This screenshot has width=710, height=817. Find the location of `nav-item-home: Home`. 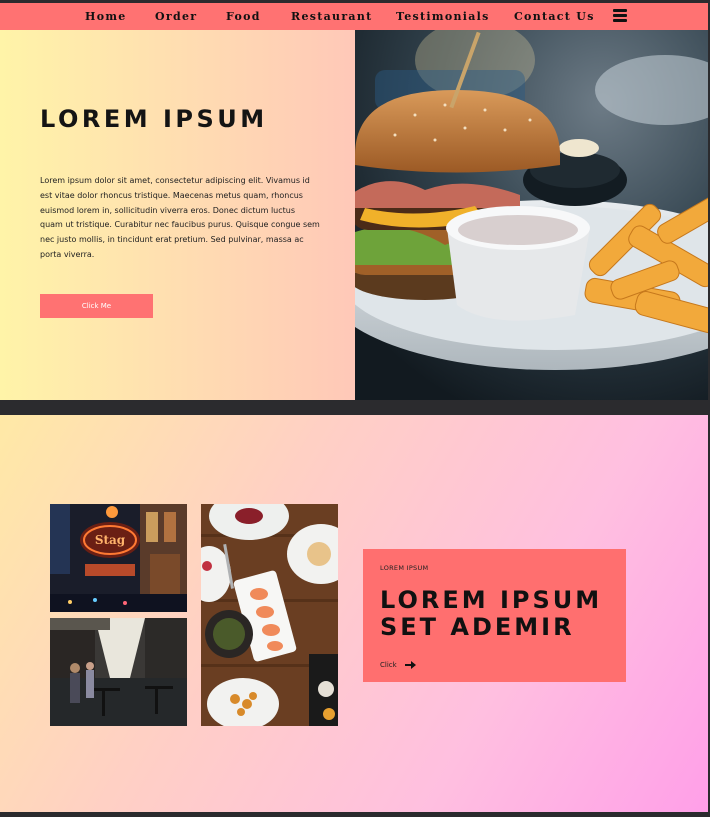

nav-item-home: Home is located at coordinates (106, 17).